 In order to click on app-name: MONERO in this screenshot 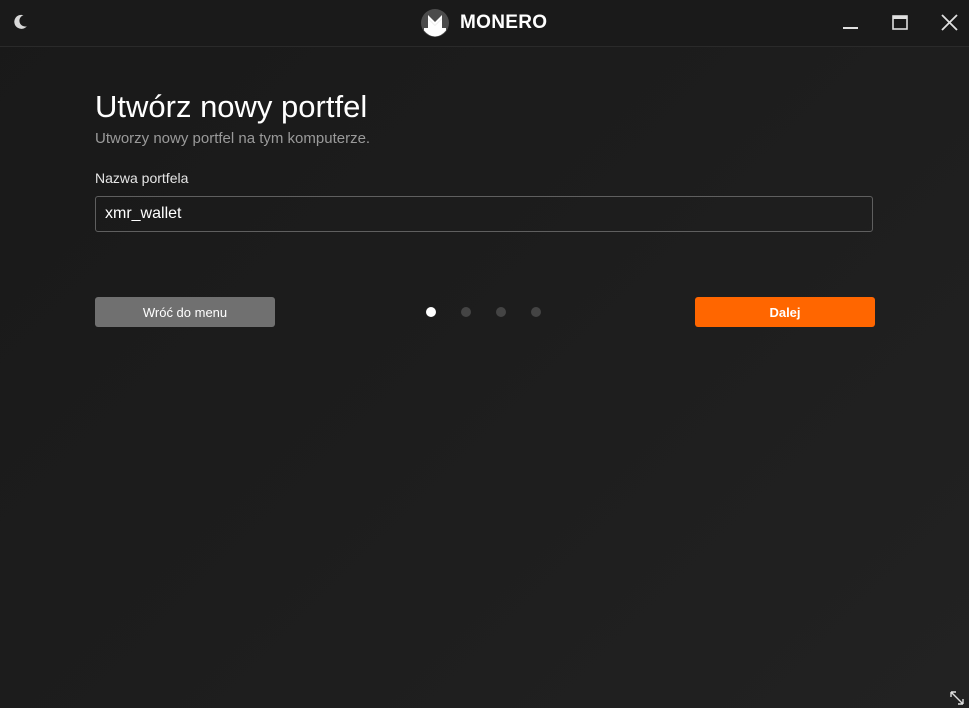, I will do `click(504, 22)`.